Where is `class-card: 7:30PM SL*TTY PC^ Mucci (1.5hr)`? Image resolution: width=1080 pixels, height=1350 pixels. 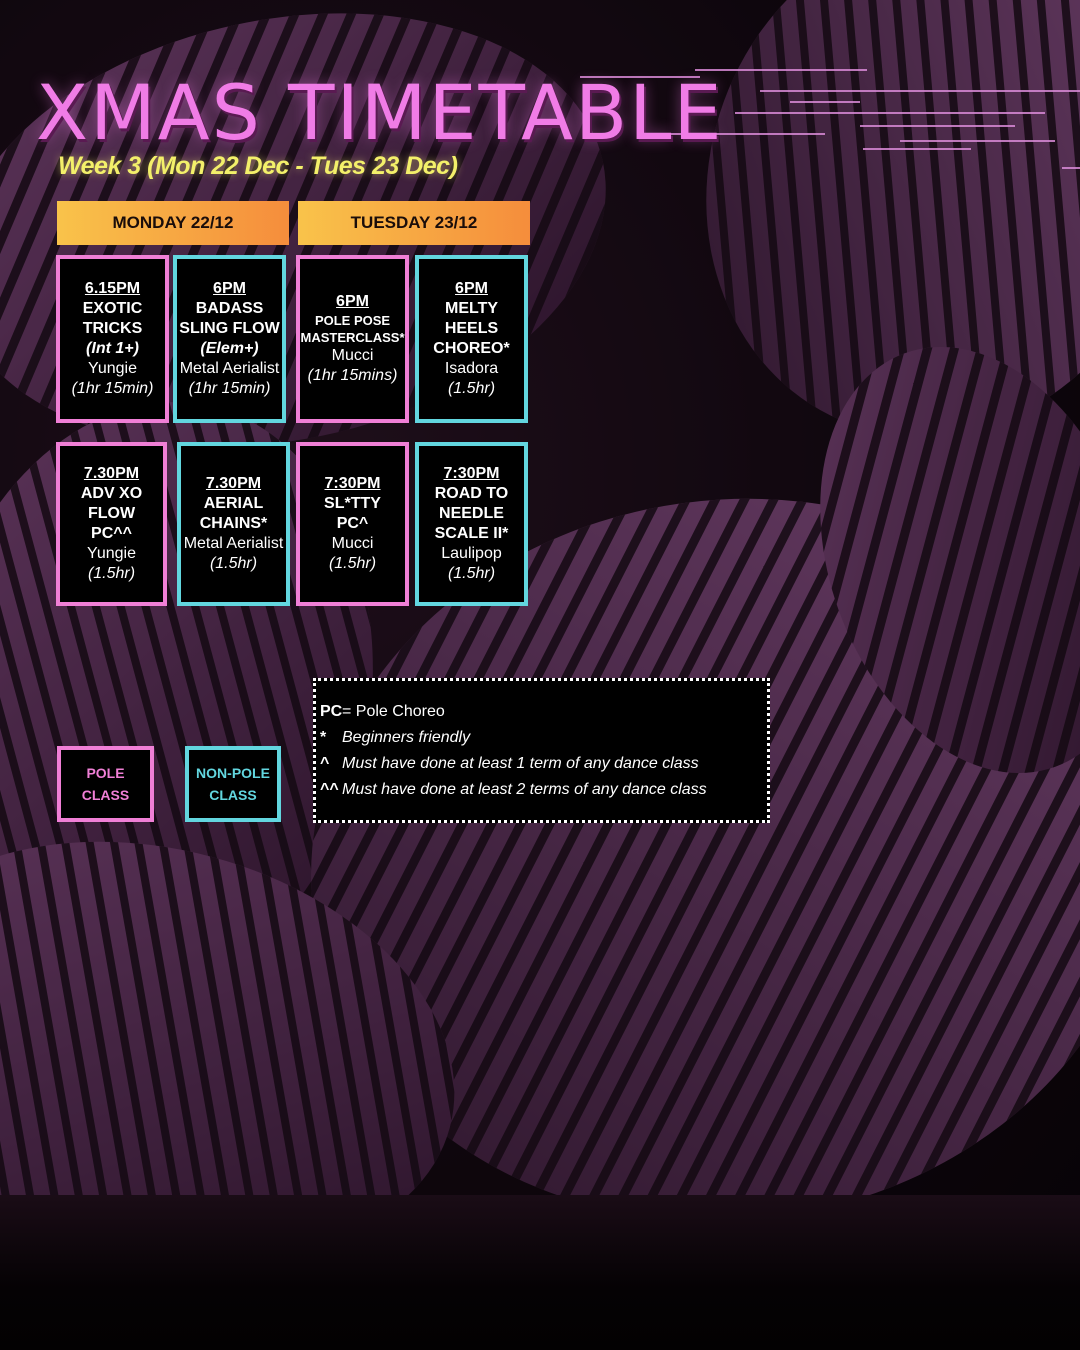
class-card: 7:30PM SL*TTY PC^ Mucci (1.5hr) is located at coordinates (352, 524).